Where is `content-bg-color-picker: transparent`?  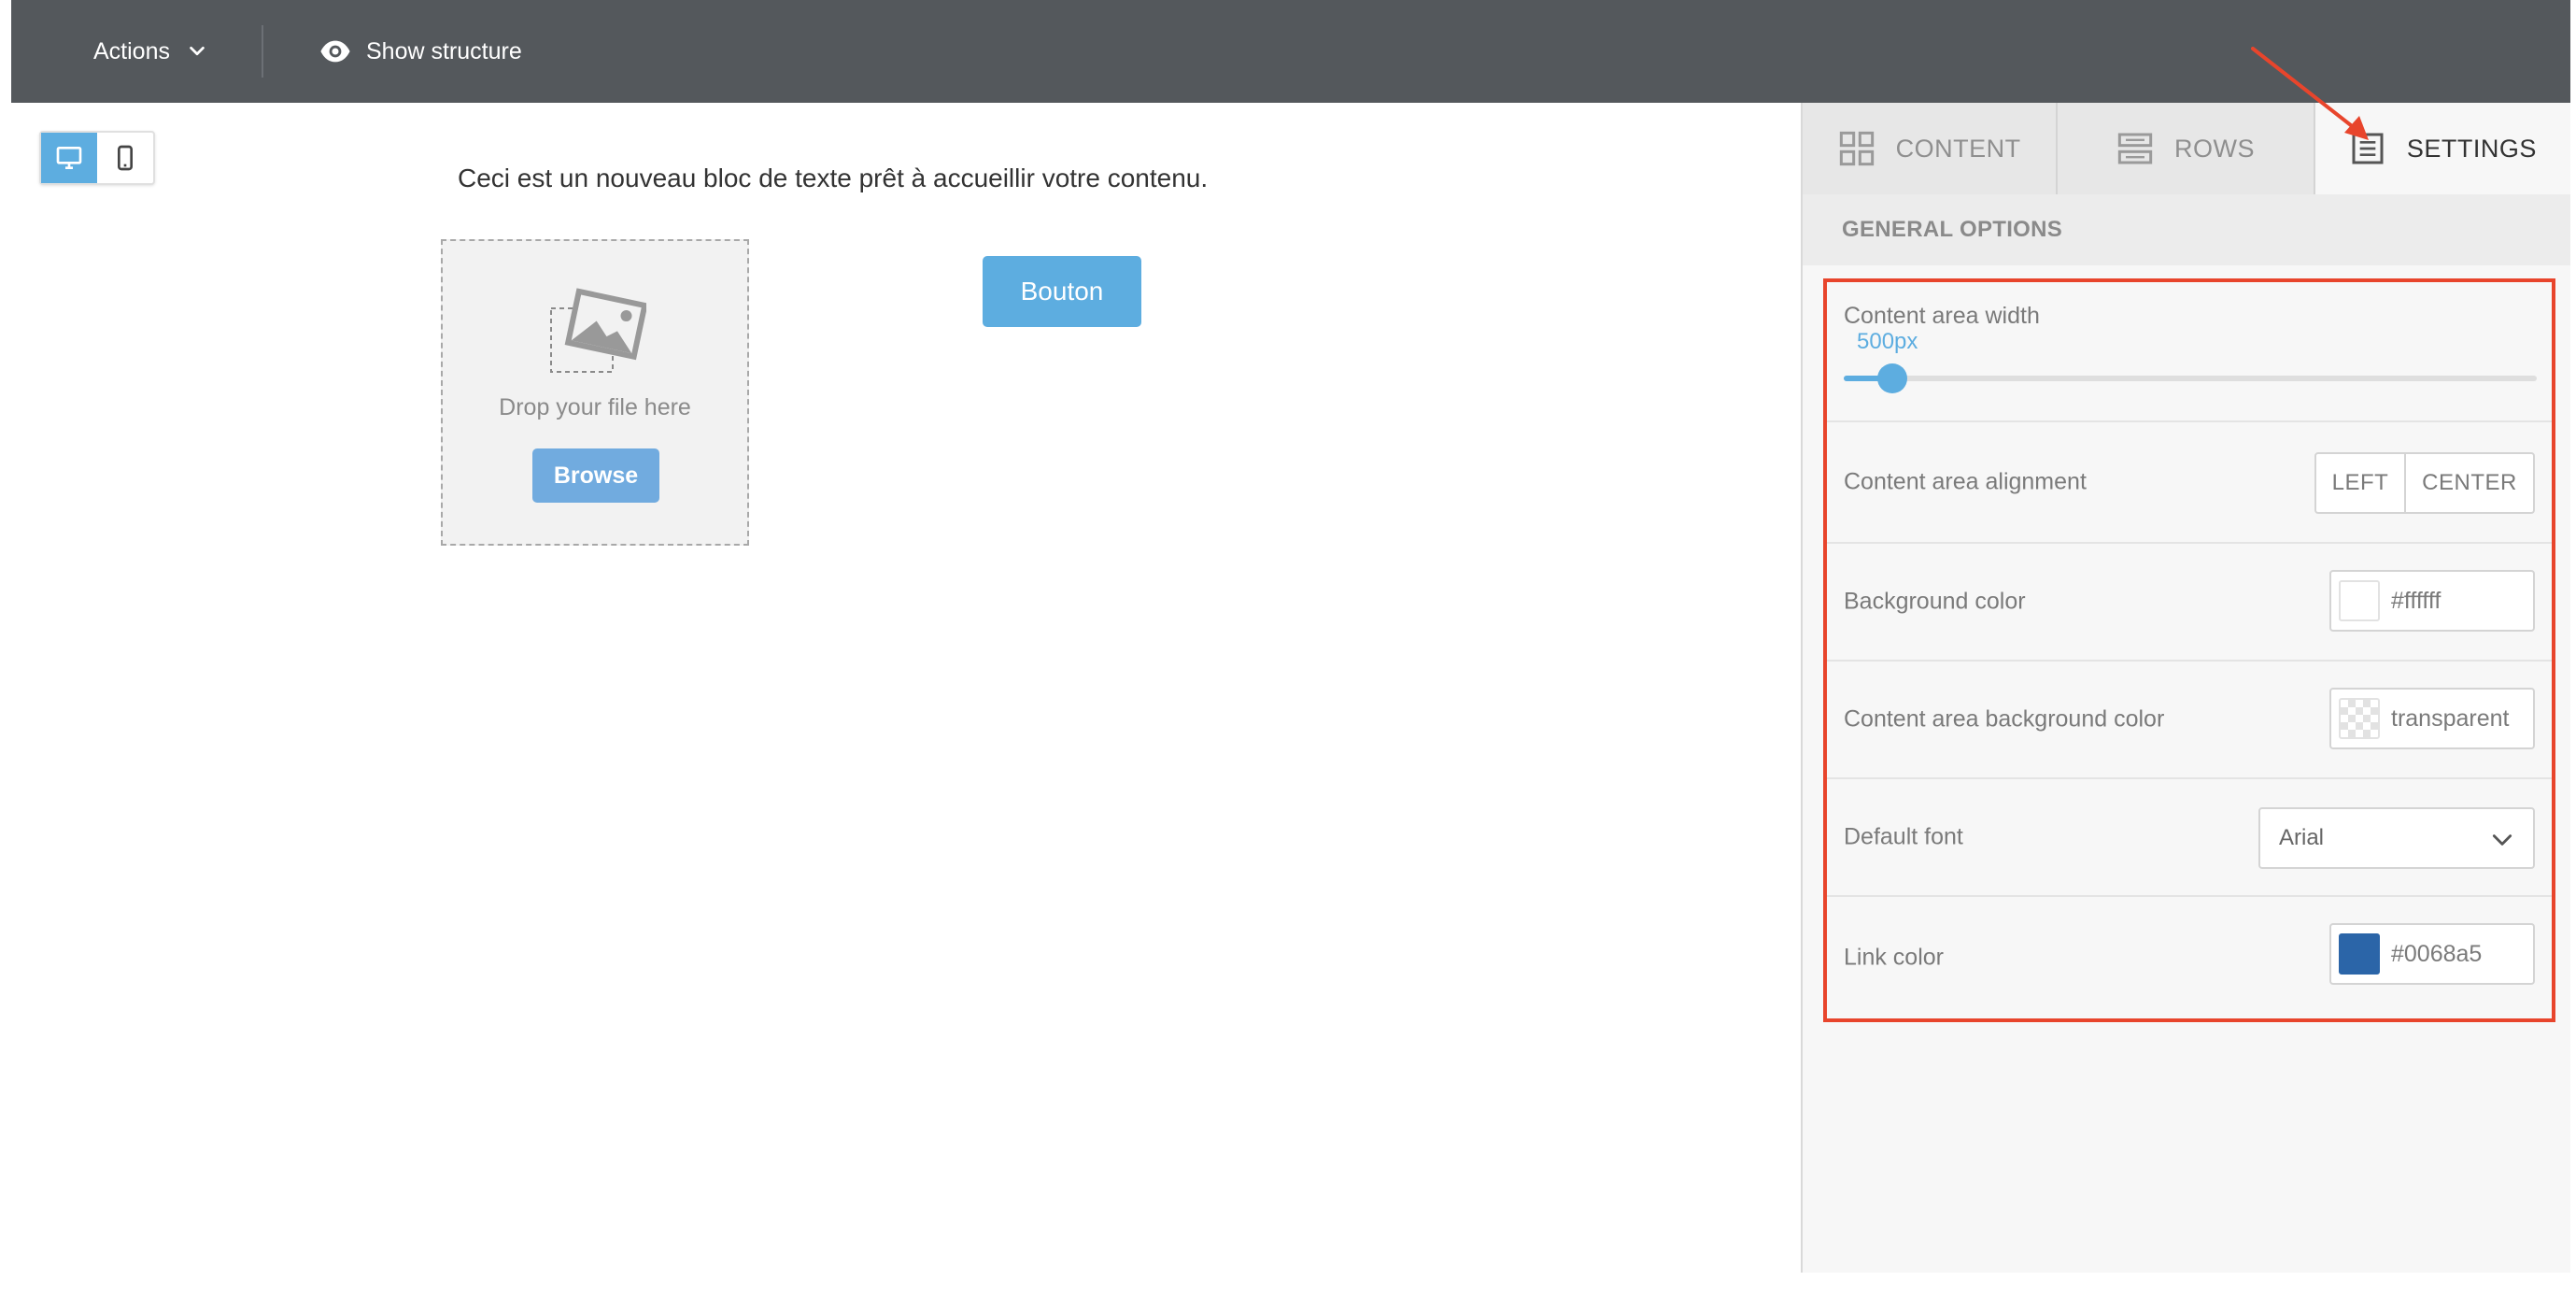 content-bg-color-picker: transparent is located at coordinates (2432, 718).